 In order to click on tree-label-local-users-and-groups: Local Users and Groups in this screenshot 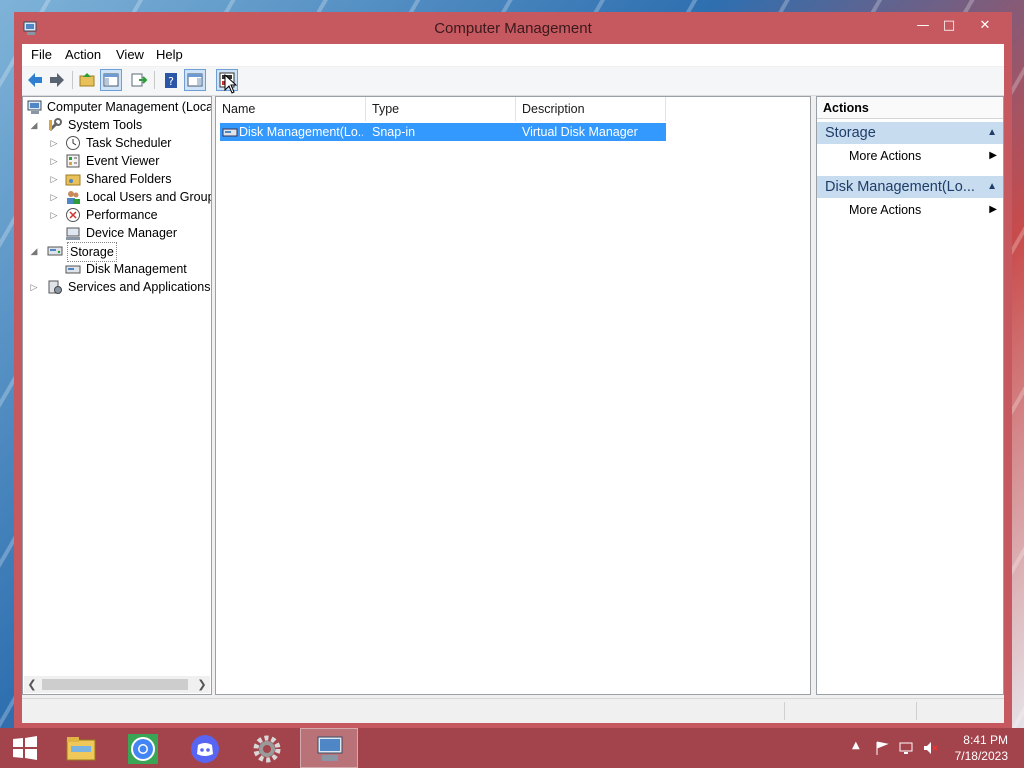, I will do `click(149, 197)`.